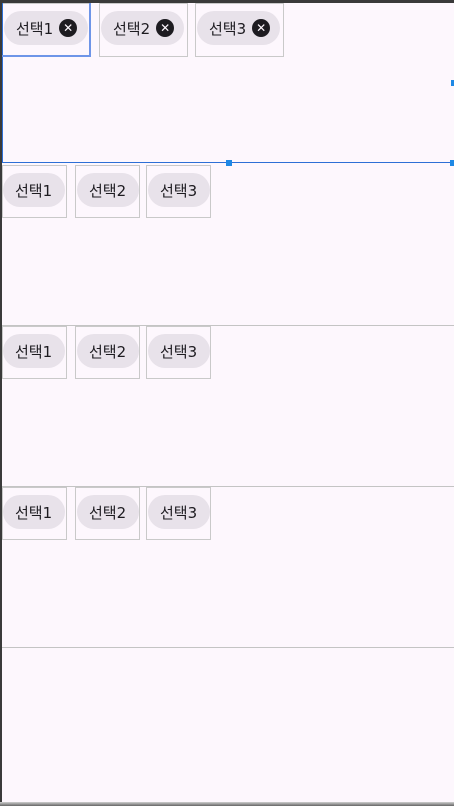  I want to click on selected-chip-outline, so click(46, 30).